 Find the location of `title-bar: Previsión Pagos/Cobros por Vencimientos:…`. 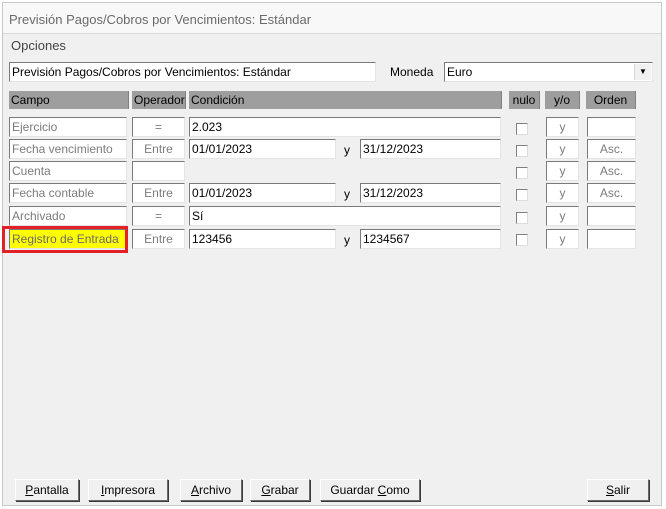

title-bar: Previsión Pagos/Cobros por Vencimientos:… is located at coordinates (332, 18).